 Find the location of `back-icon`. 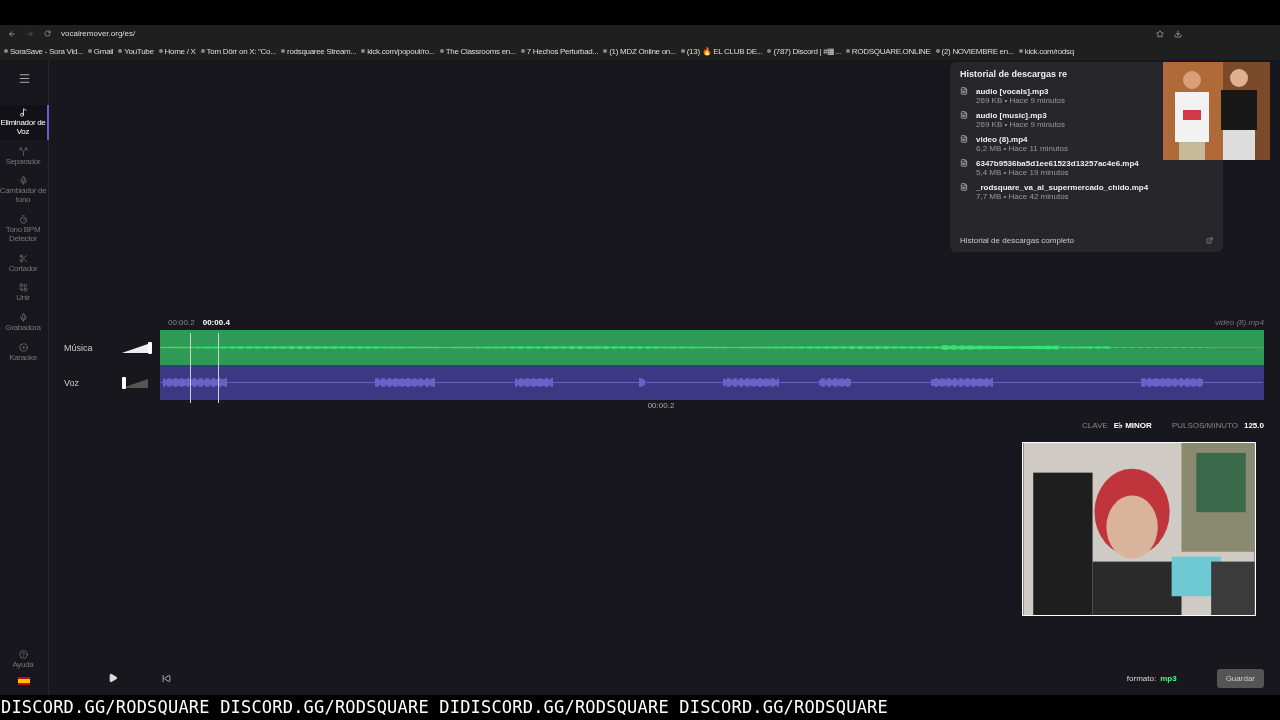

back-icon is located at coordinates (12, 33).